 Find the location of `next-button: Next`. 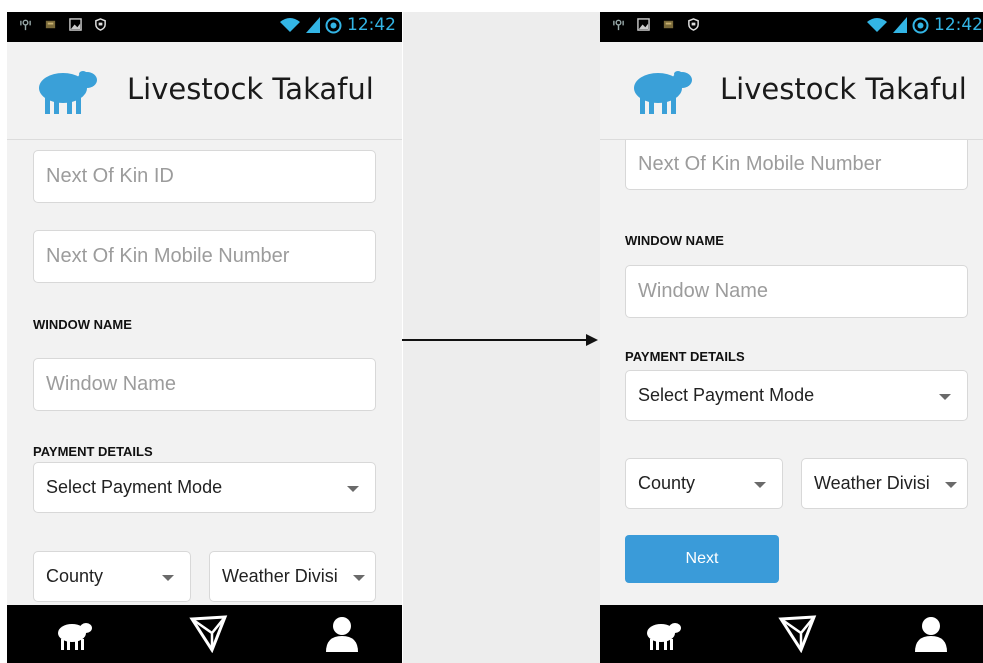

next-button: Next is located at coordinates (702, 559).